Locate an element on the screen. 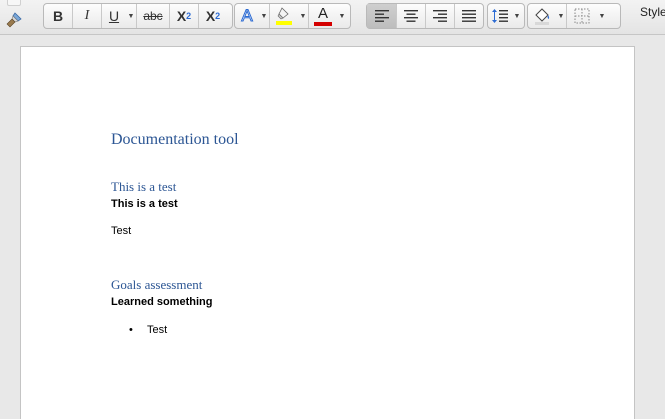  text-effects-icon: A is located at coordinates (247, 16).